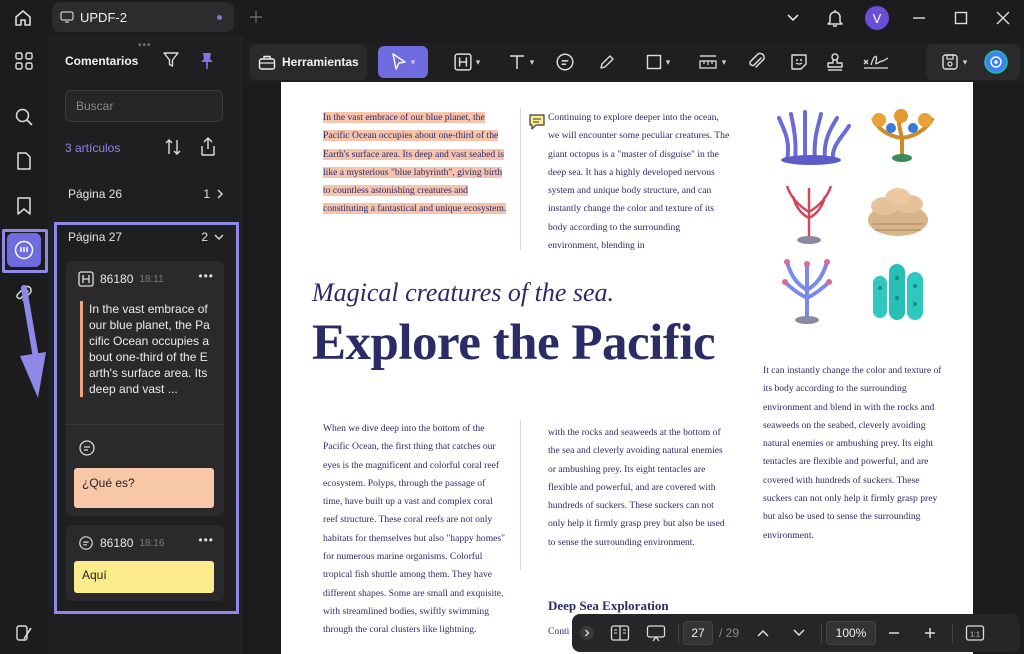 The width and height of the screenshot is (1024, 654). I want to click on bell-icon, so click(835, 18).